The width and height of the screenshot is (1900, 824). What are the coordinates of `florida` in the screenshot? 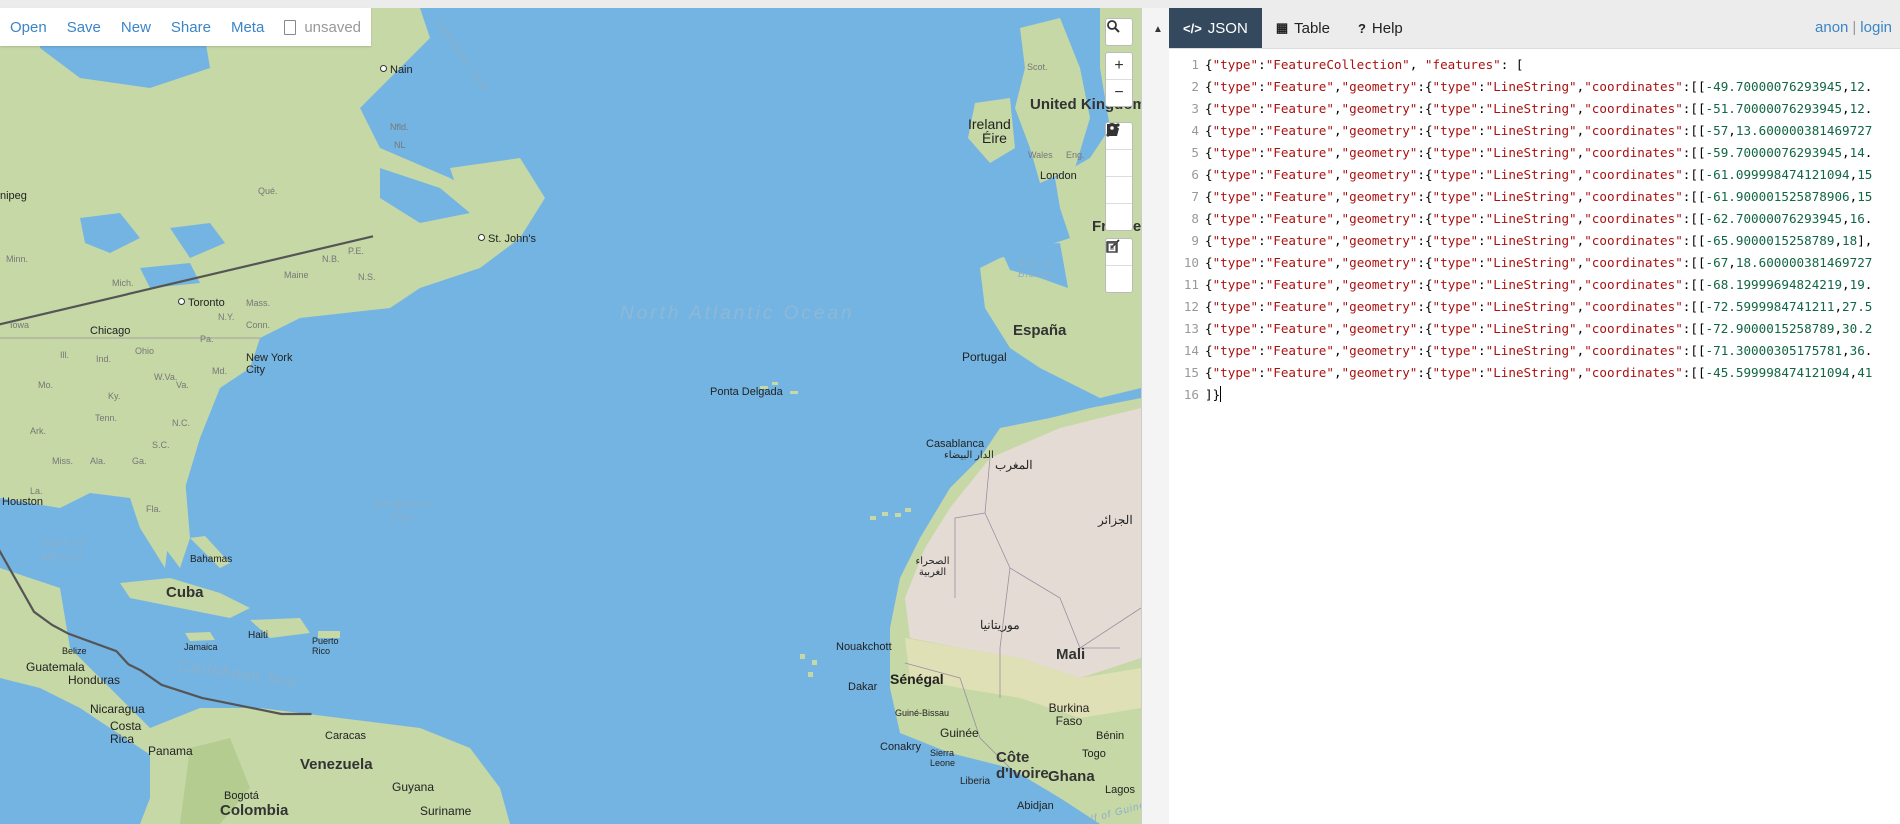 It's located at (177, 523).